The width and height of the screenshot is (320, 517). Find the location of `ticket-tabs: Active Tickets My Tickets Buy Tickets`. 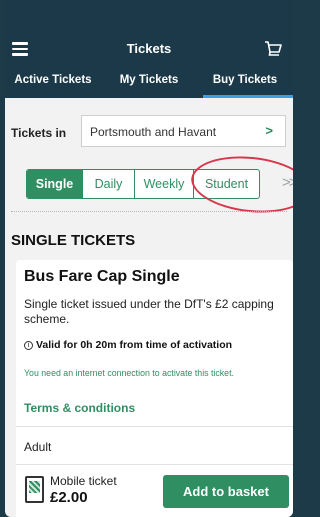

ticket-tabs: Active Tickets My Tickets Buy Tickets is located at coordinates (149, 85).